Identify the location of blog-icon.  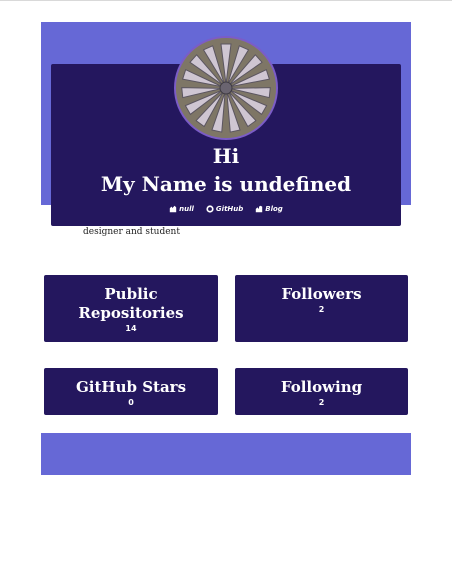
(259, 209).